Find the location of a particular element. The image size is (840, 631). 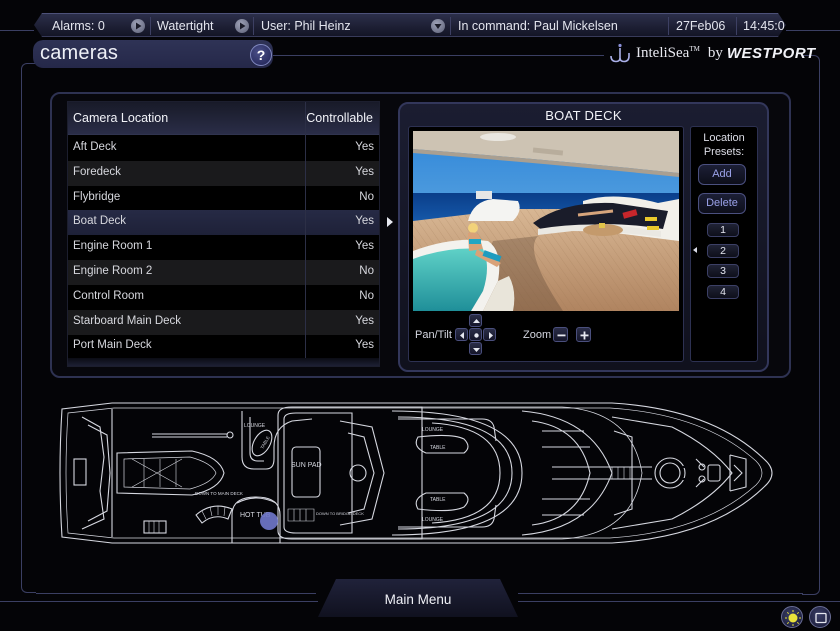

camera-location-cell: Boat Deck is located at coordinates (100, 221).